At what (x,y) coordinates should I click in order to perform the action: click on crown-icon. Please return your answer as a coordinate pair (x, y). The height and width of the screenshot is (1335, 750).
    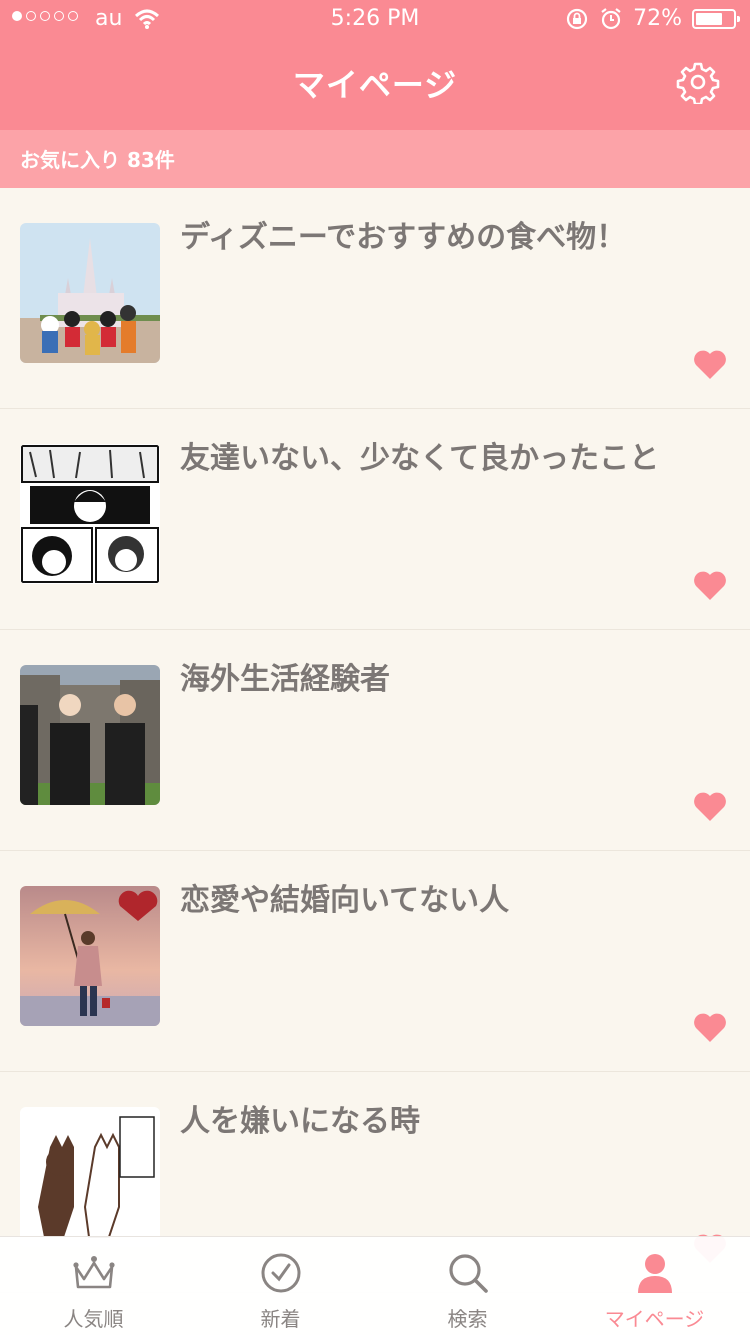
    Looking at the image, I should click on (94, 1272).